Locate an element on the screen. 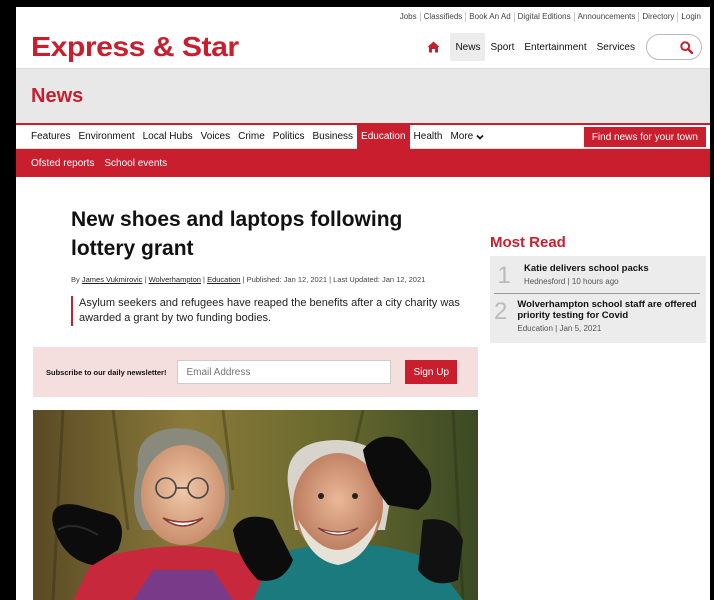 The height and width of the screenshot is (600, 714). most-read-number: 1 is located at coordinates (504, 275).